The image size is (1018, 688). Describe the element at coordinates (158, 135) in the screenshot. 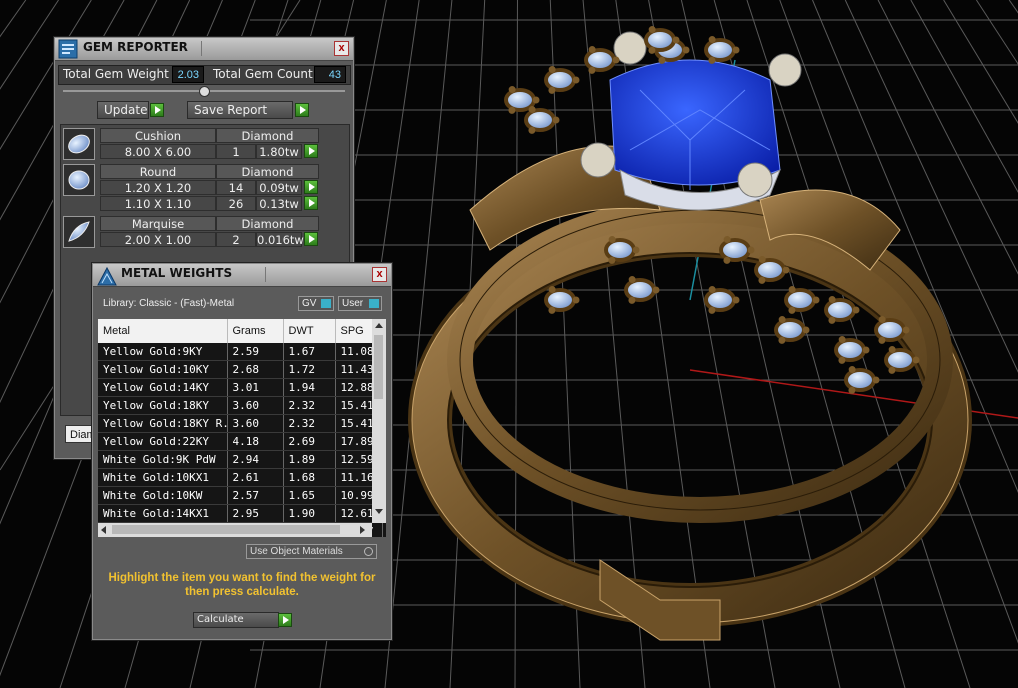

I see `gem-shape-label: Cushion` at that location.